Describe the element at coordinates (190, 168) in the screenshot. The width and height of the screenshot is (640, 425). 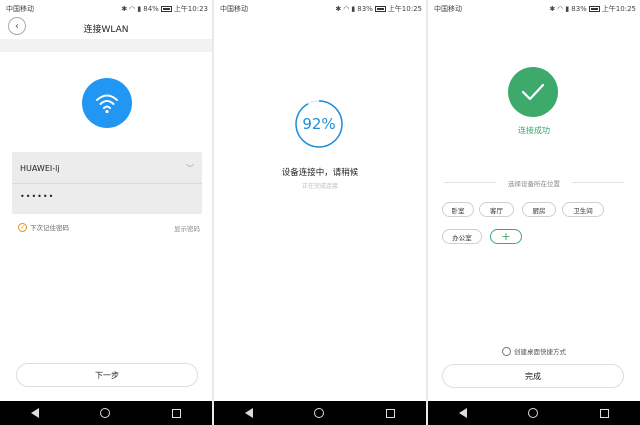
I see `chevron-down-icon: ﹀` at that location.